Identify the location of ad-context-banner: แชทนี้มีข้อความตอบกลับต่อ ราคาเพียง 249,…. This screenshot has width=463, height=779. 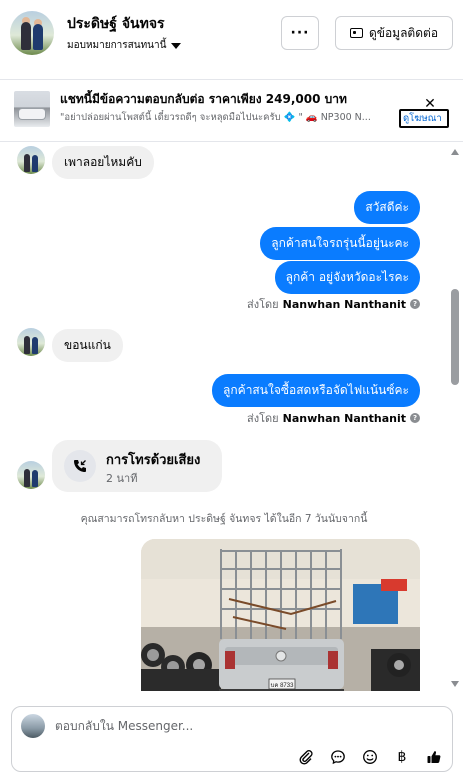
(231, 111).